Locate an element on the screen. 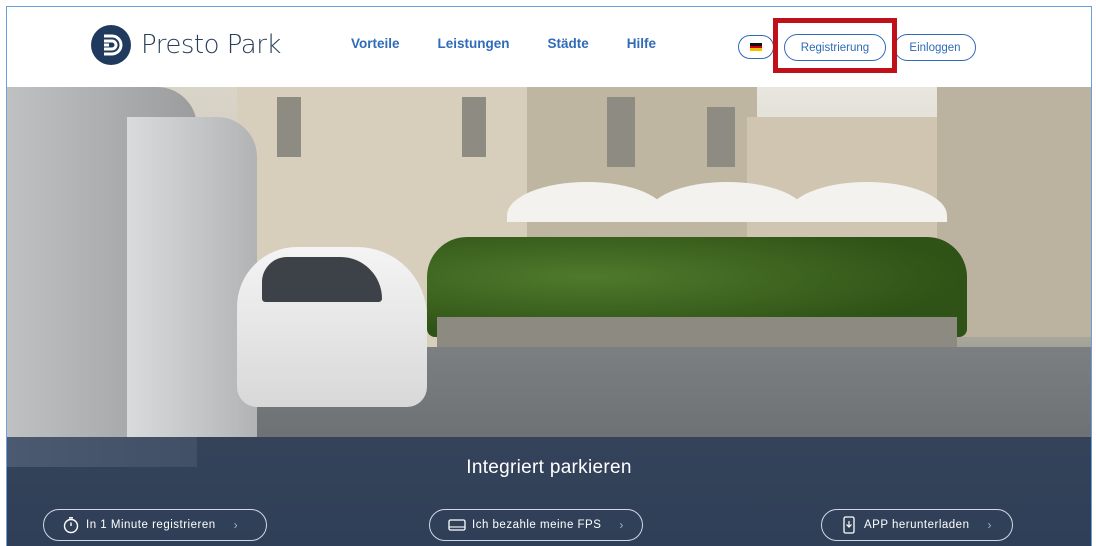 The width and height of the screenshot is (1096, 546). main-nav: Vorteile Leistungen Städte Hilfe is located at coordinates (522, 43).